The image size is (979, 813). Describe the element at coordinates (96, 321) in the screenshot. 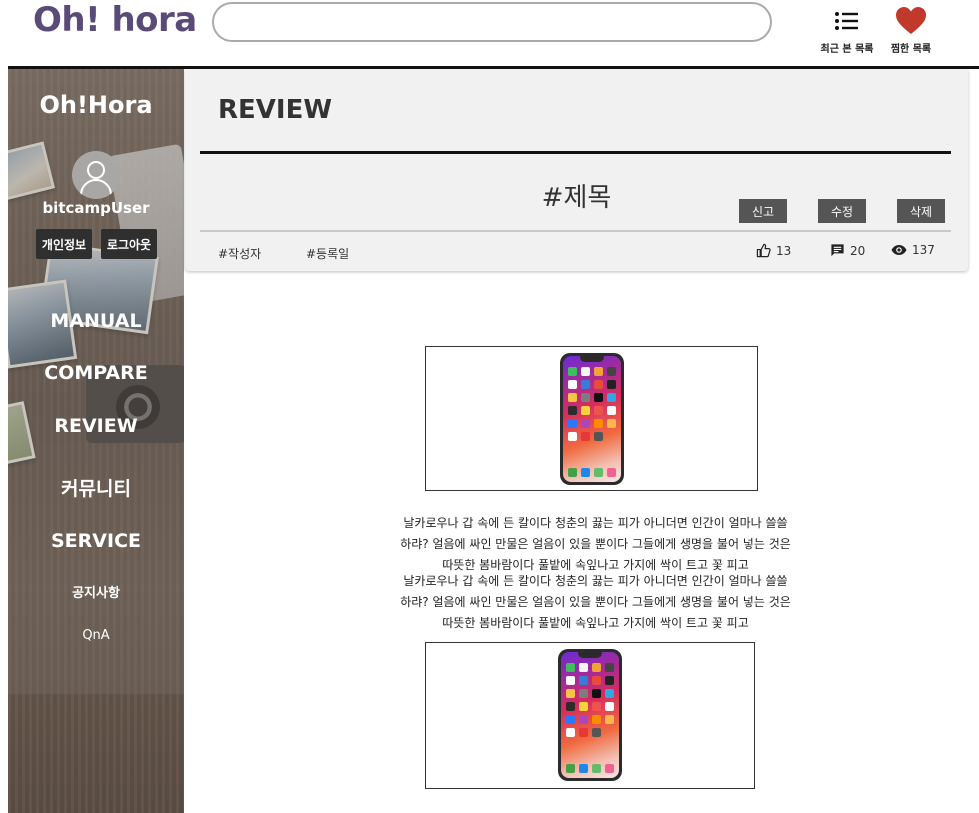

I see `nav-manual: MANUAL` at that location.